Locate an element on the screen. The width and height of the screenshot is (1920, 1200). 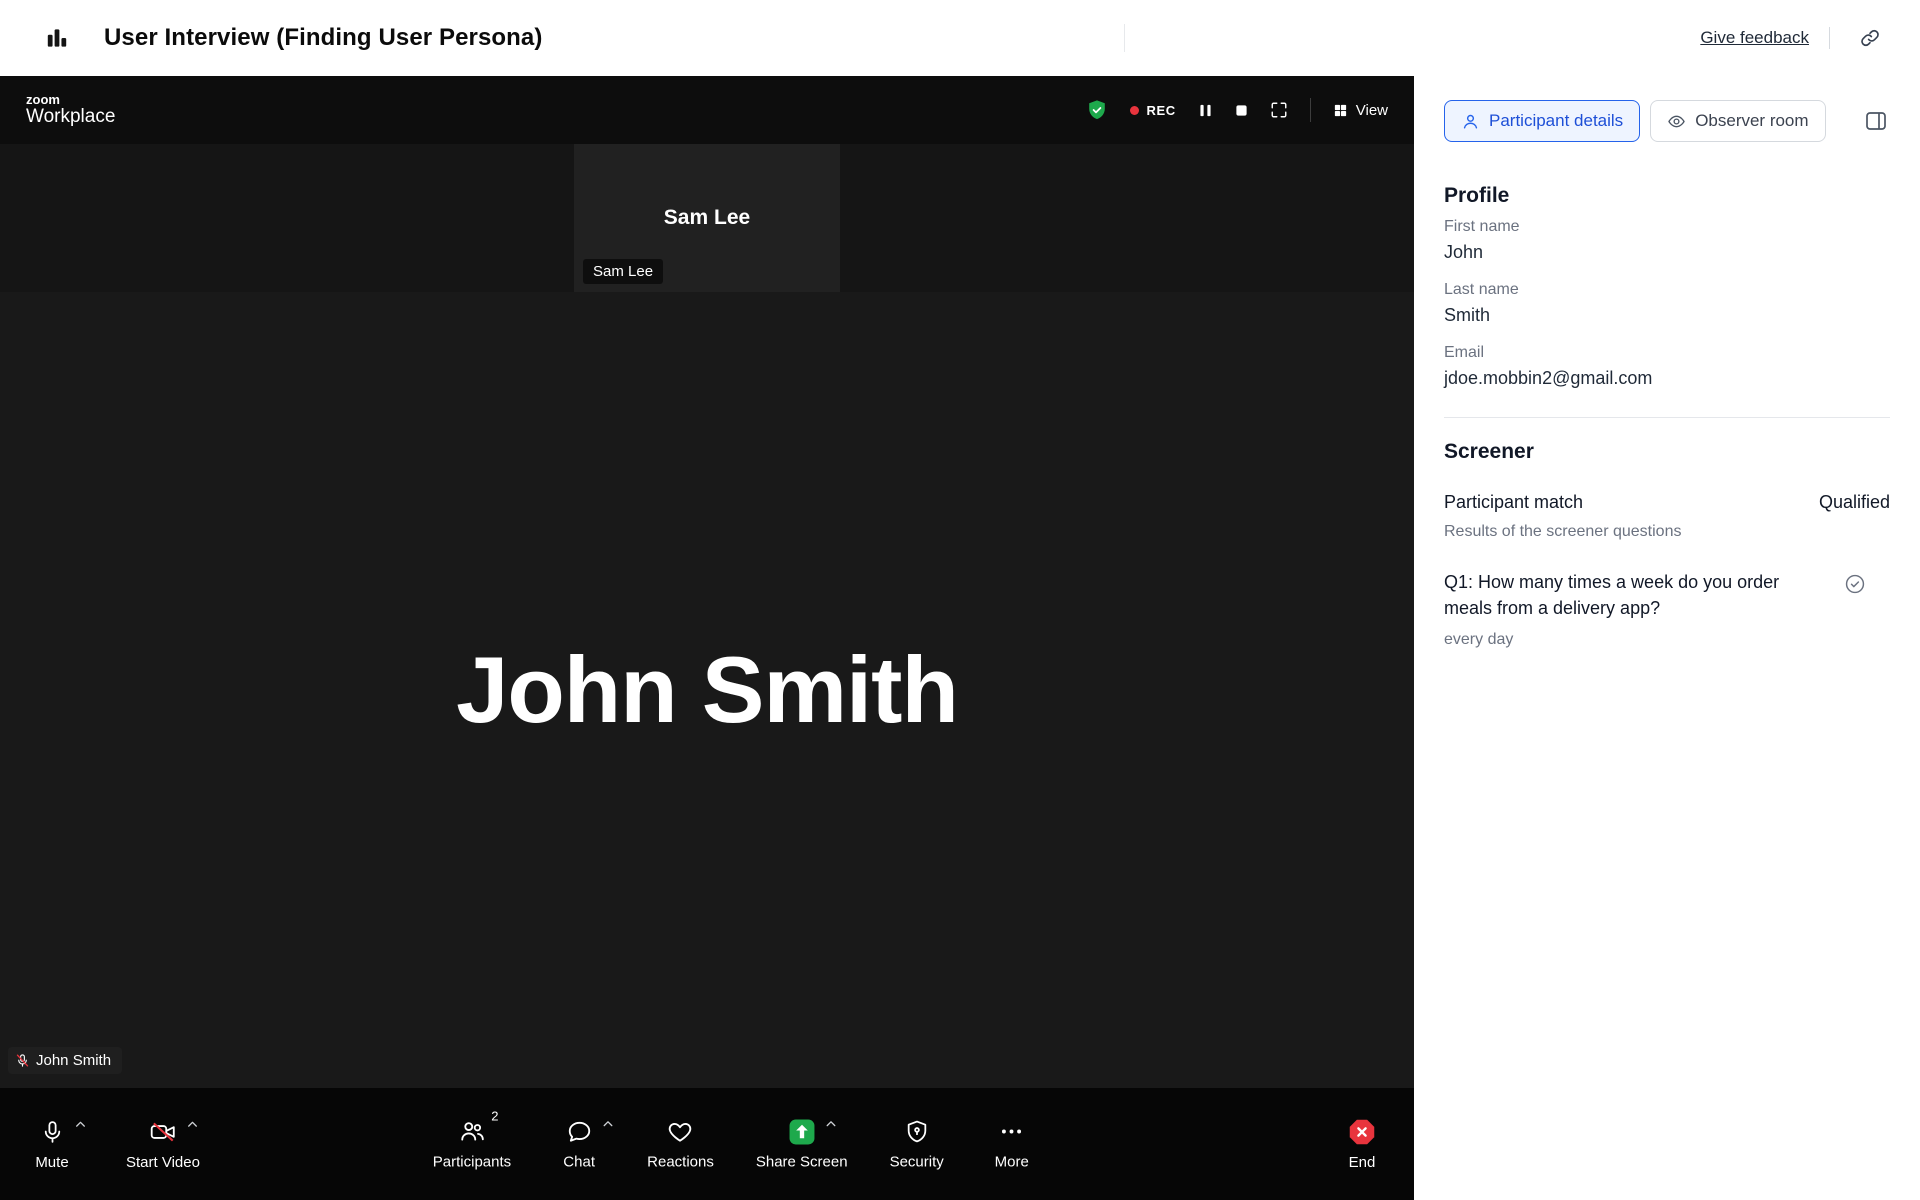
copy-link-button is located at coordinates (1870, 38).